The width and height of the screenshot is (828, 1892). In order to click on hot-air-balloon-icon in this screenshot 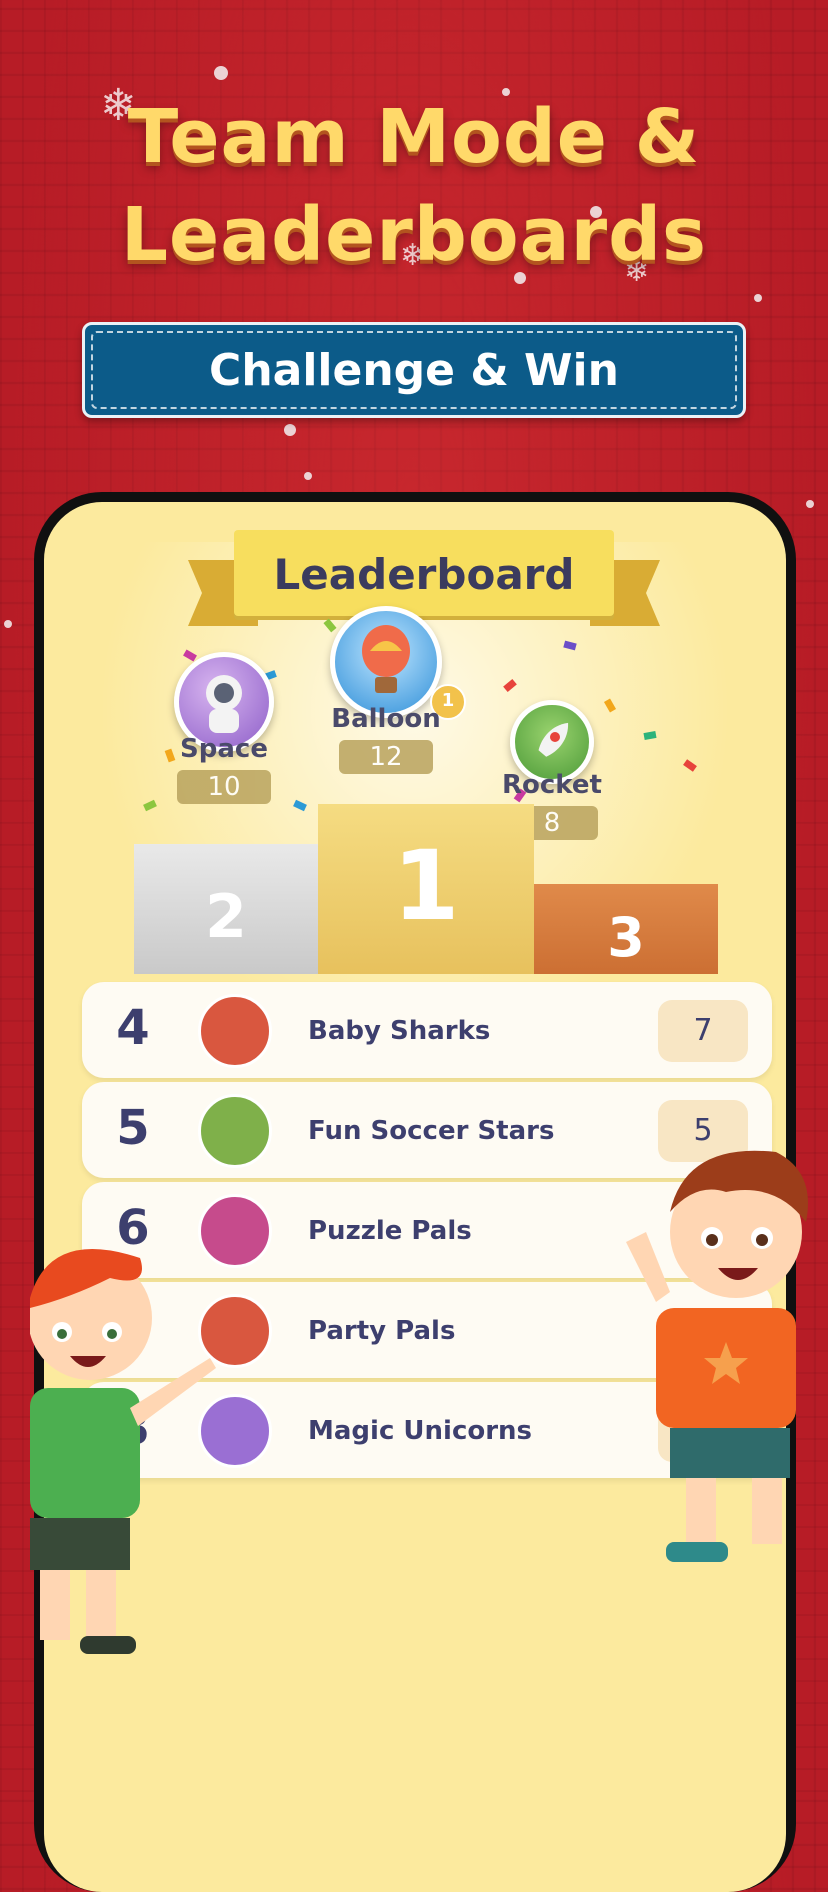, I will do `click(386, 662)`.